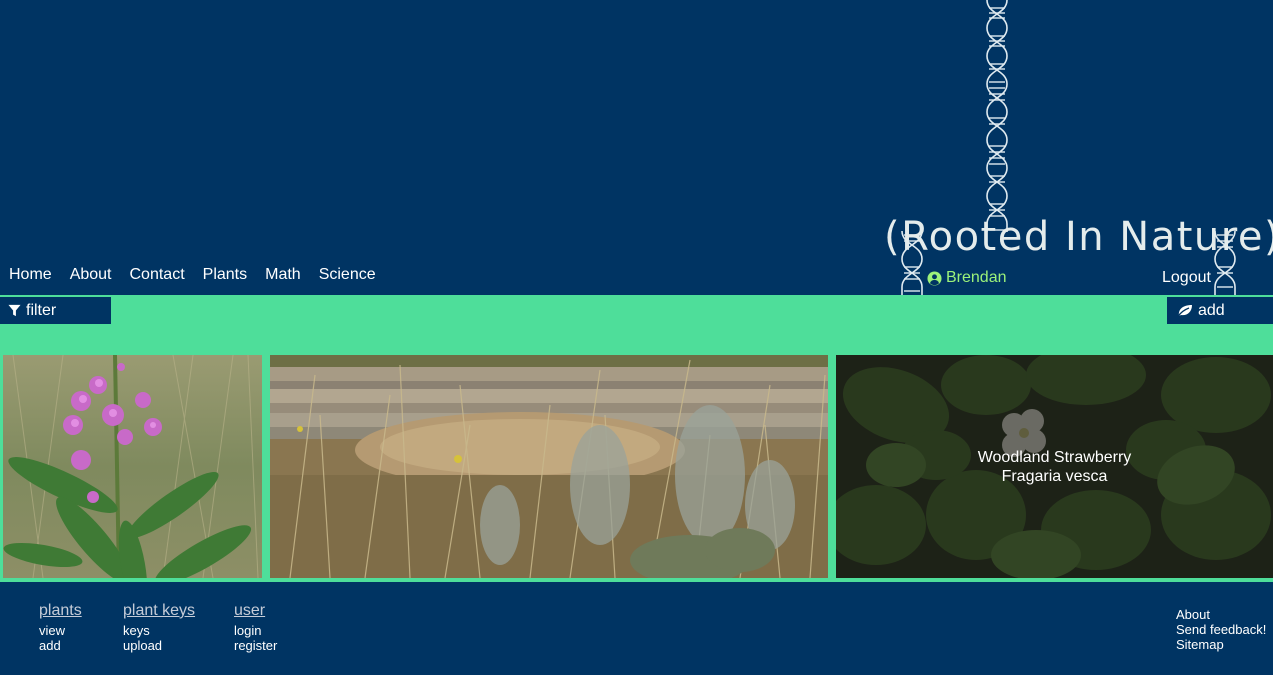  I want to click on nav-home: Home, so click(30, 275).